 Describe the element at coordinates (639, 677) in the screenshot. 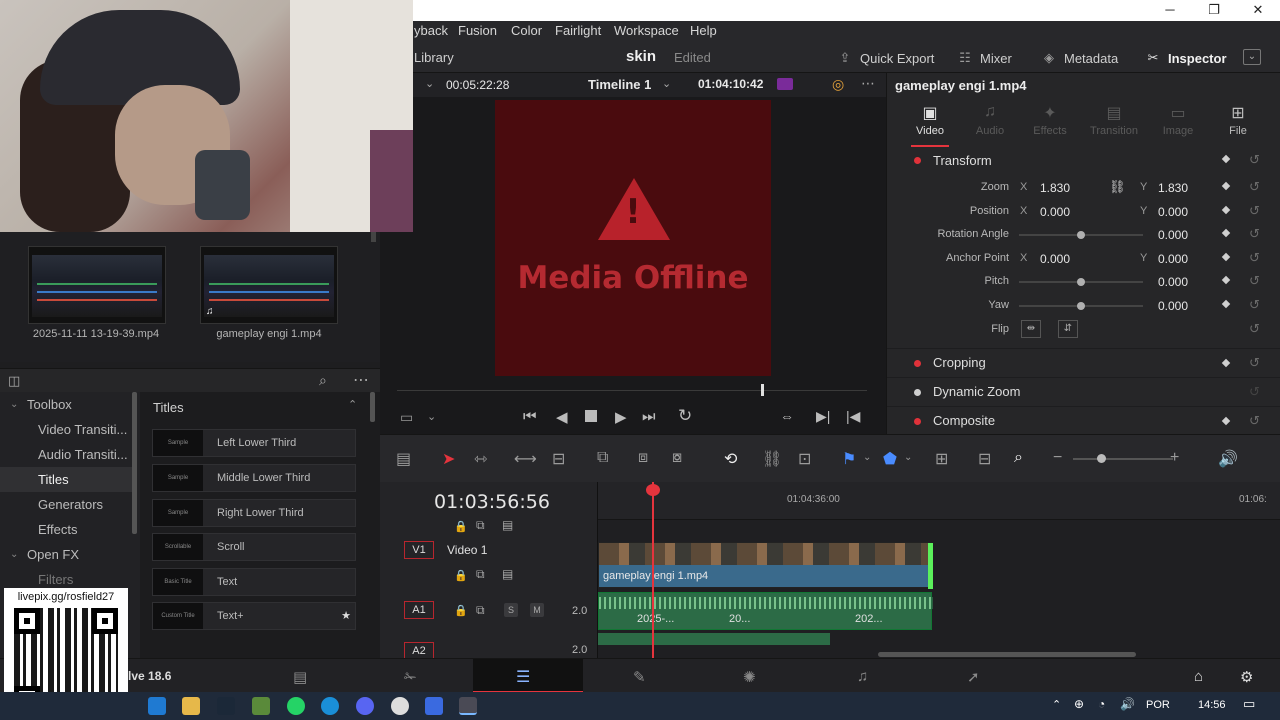

I see `fusion-page-icon: ✎` at that location.